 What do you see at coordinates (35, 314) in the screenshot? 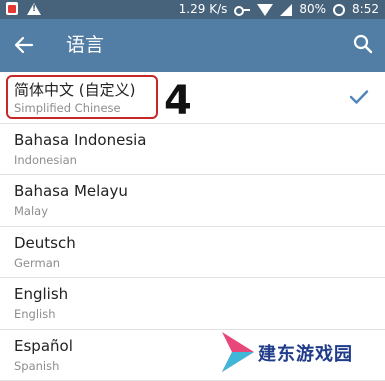
I see `language-native-name: English` at bounding box center [35, 314].